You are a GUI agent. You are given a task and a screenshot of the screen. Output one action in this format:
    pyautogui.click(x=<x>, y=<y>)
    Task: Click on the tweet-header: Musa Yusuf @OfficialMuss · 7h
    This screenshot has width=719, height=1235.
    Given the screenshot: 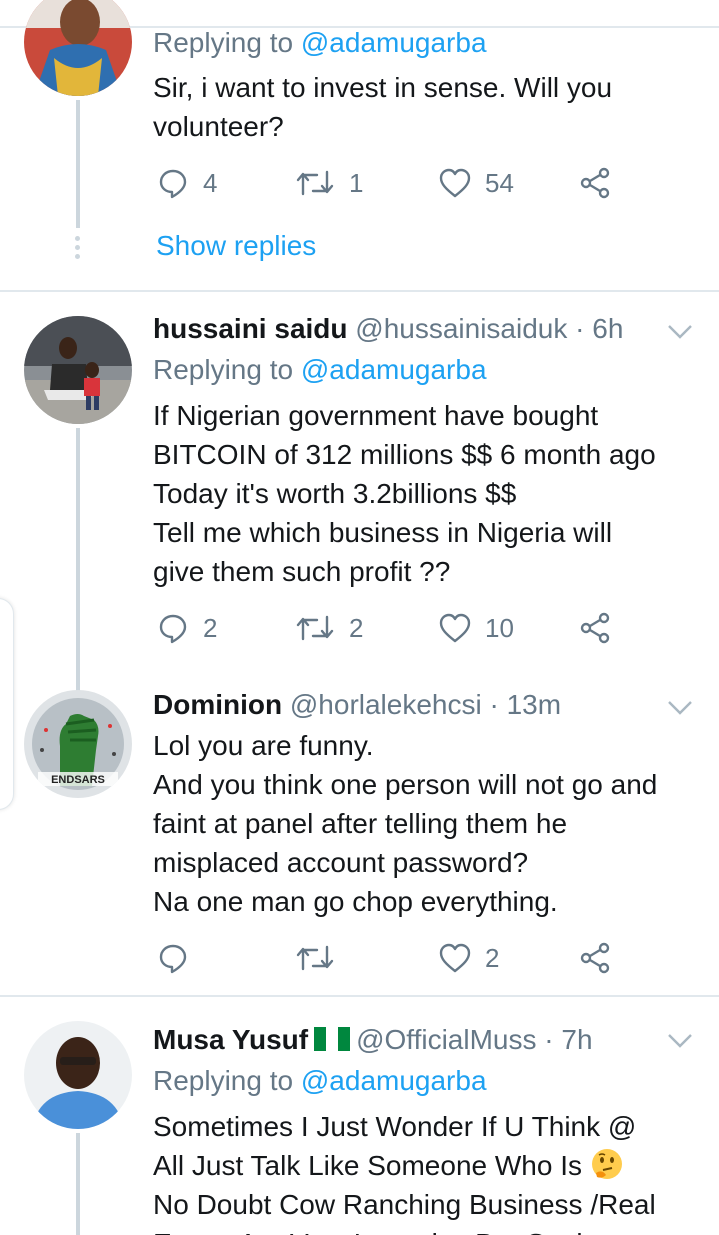 What is the action you would take?
    pyautogui.click(x=373, y=1040)
    